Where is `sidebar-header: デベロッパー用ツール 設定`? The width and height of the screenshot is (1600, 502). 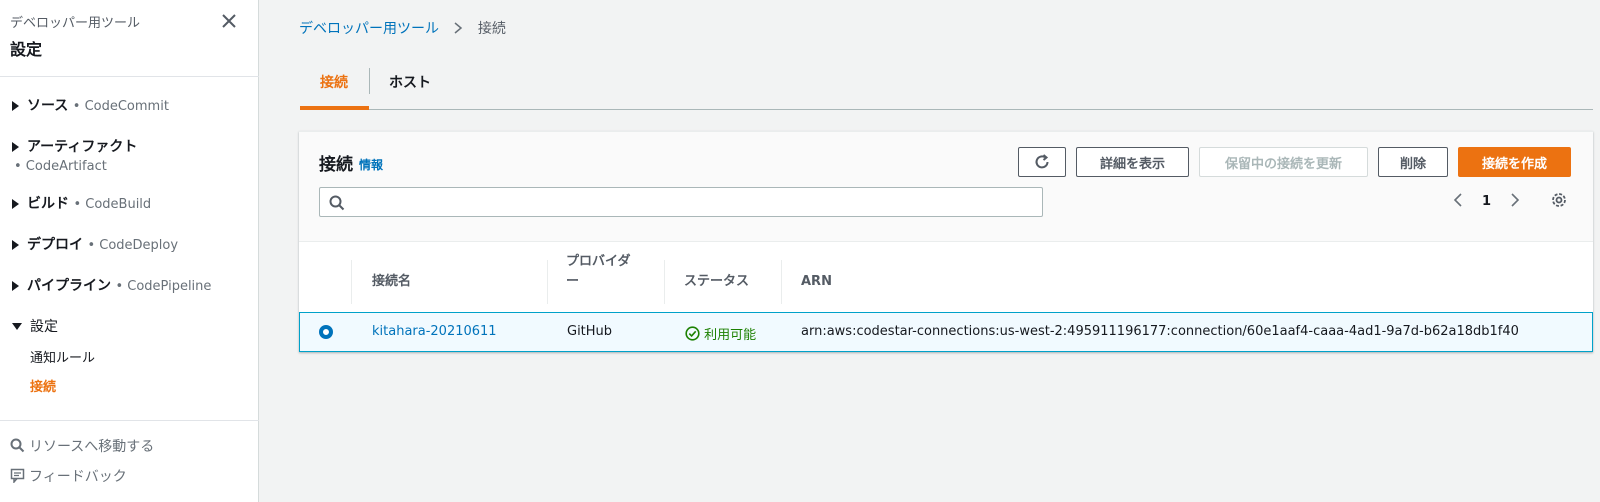
sidebar-header: デベロッパー用ツール 設定 is located at coordinates (75, 36).